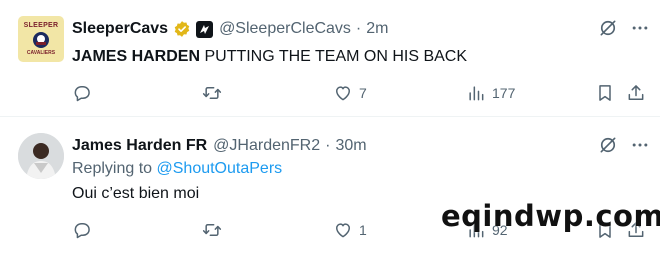 This screenshot has height=255, width=660. Describe the element at coordinates (205, 29) in the screenshot. I see `affiliate-icon` at that location.